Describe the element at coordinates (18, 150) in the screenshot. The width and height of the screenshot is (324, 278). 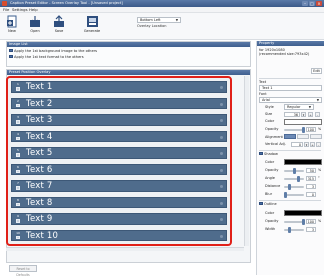
I see `preset-row-index: 5` at that location.